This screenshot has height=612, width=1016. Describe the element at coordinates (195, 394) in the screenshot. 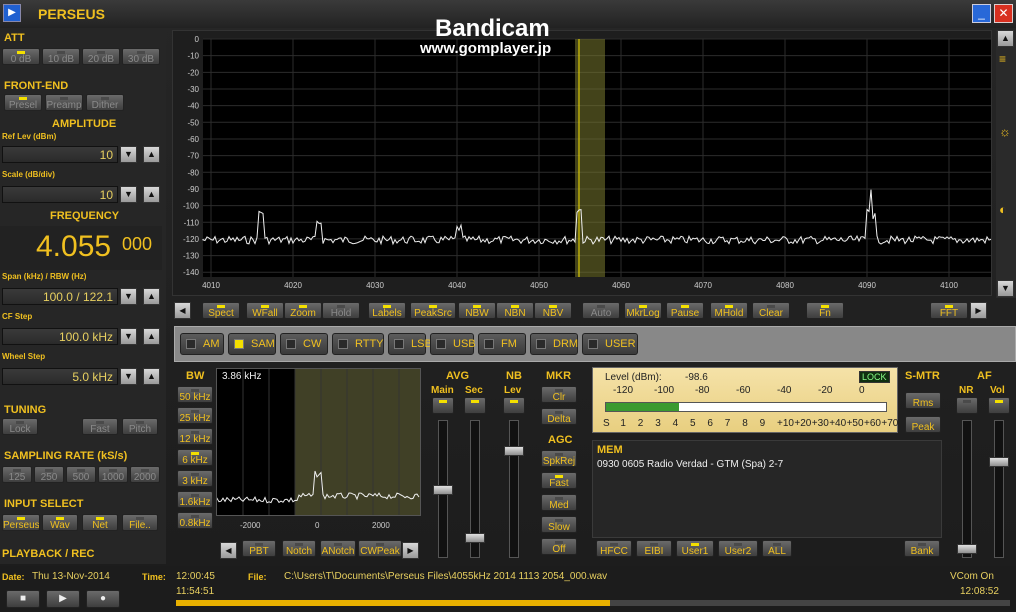

I see `bw-button-50-khz: 50 kHz` at that location.